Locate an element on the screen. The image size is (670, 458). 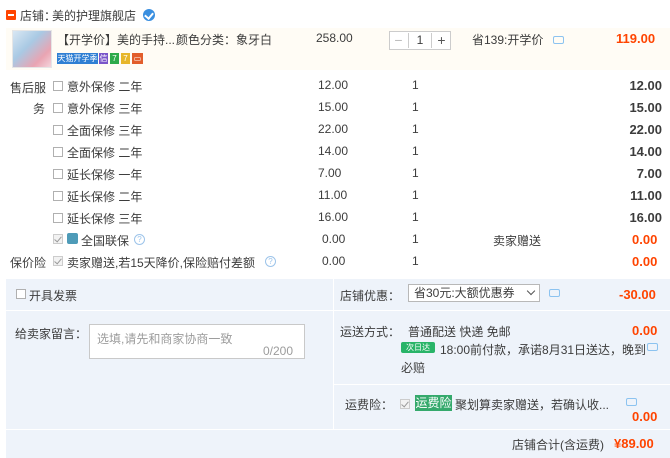
service-total: 16.00 is located at coordinates (645, 217).